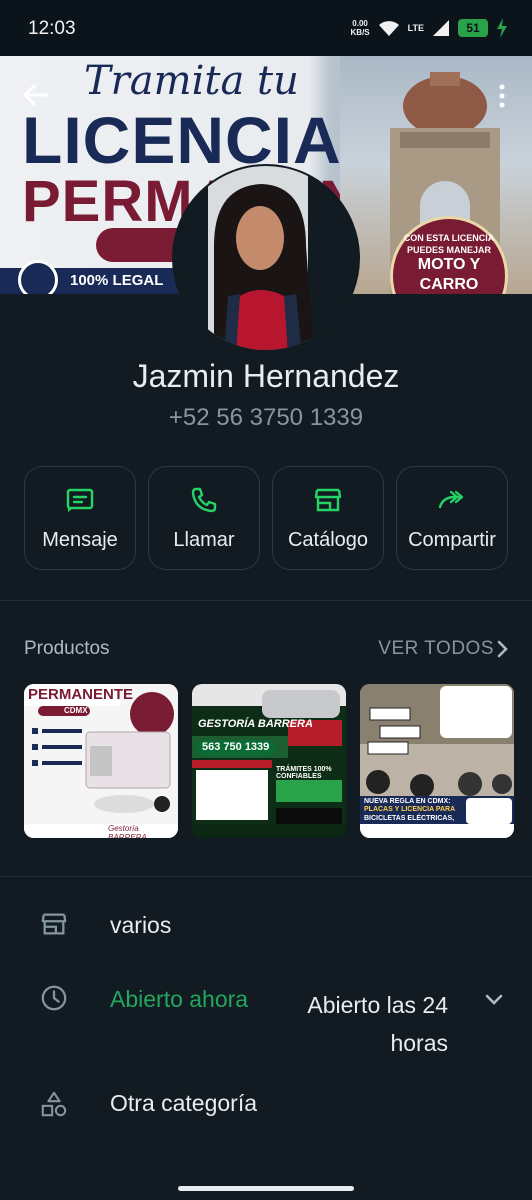 The height and width of the screenshot is (1200, 532). I want to click on category-row: varios, so click(266, 928).